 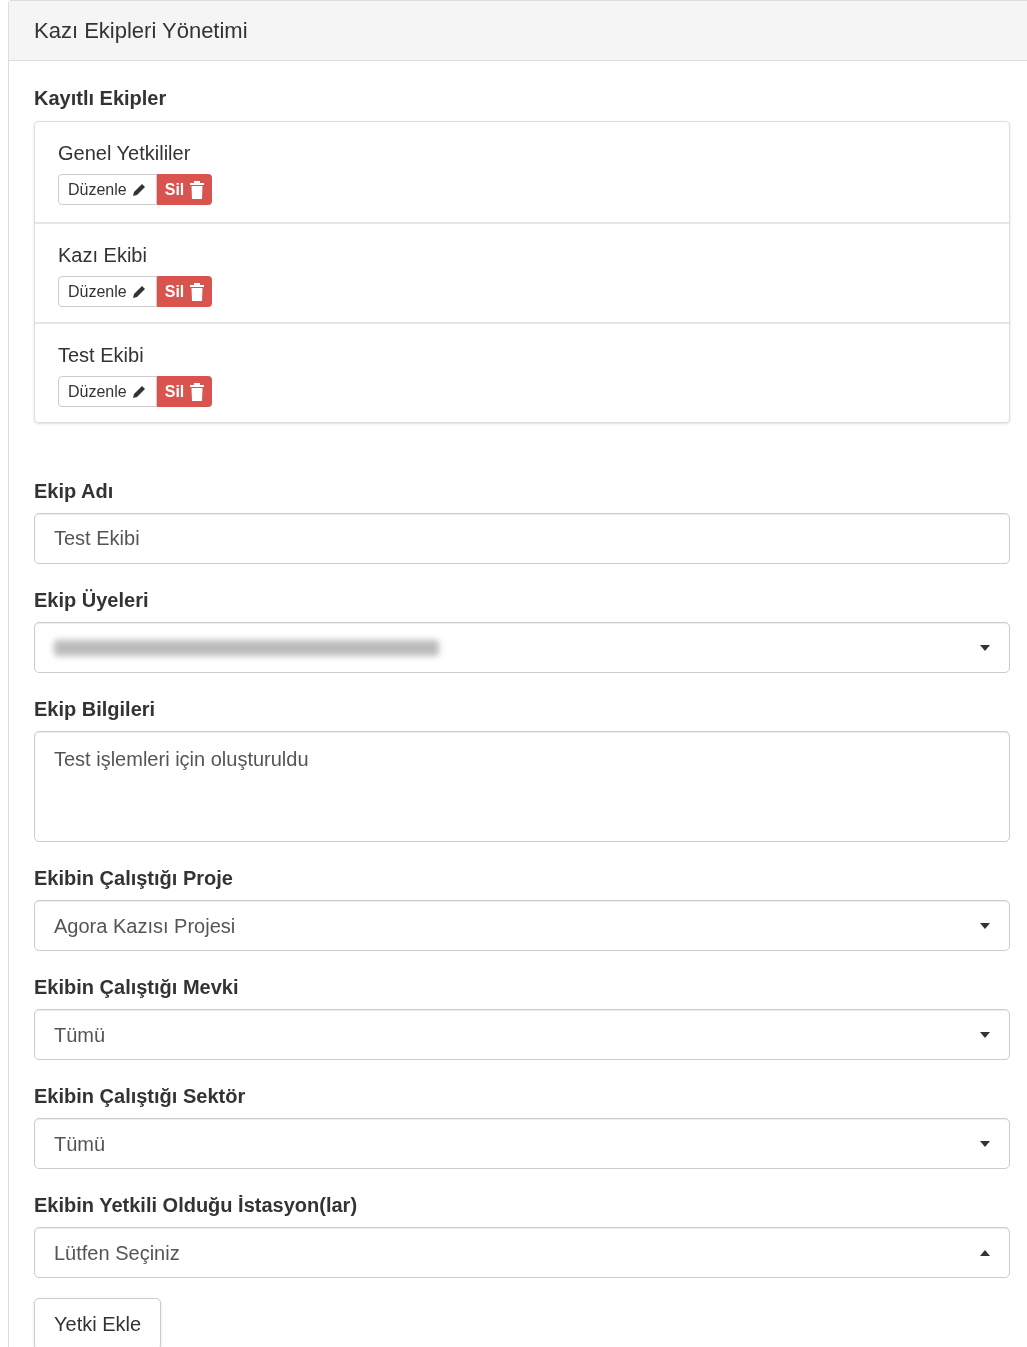 I want to click on field-label: Ekibin Çalıştığı Mevki, so click(x=137, y=987).